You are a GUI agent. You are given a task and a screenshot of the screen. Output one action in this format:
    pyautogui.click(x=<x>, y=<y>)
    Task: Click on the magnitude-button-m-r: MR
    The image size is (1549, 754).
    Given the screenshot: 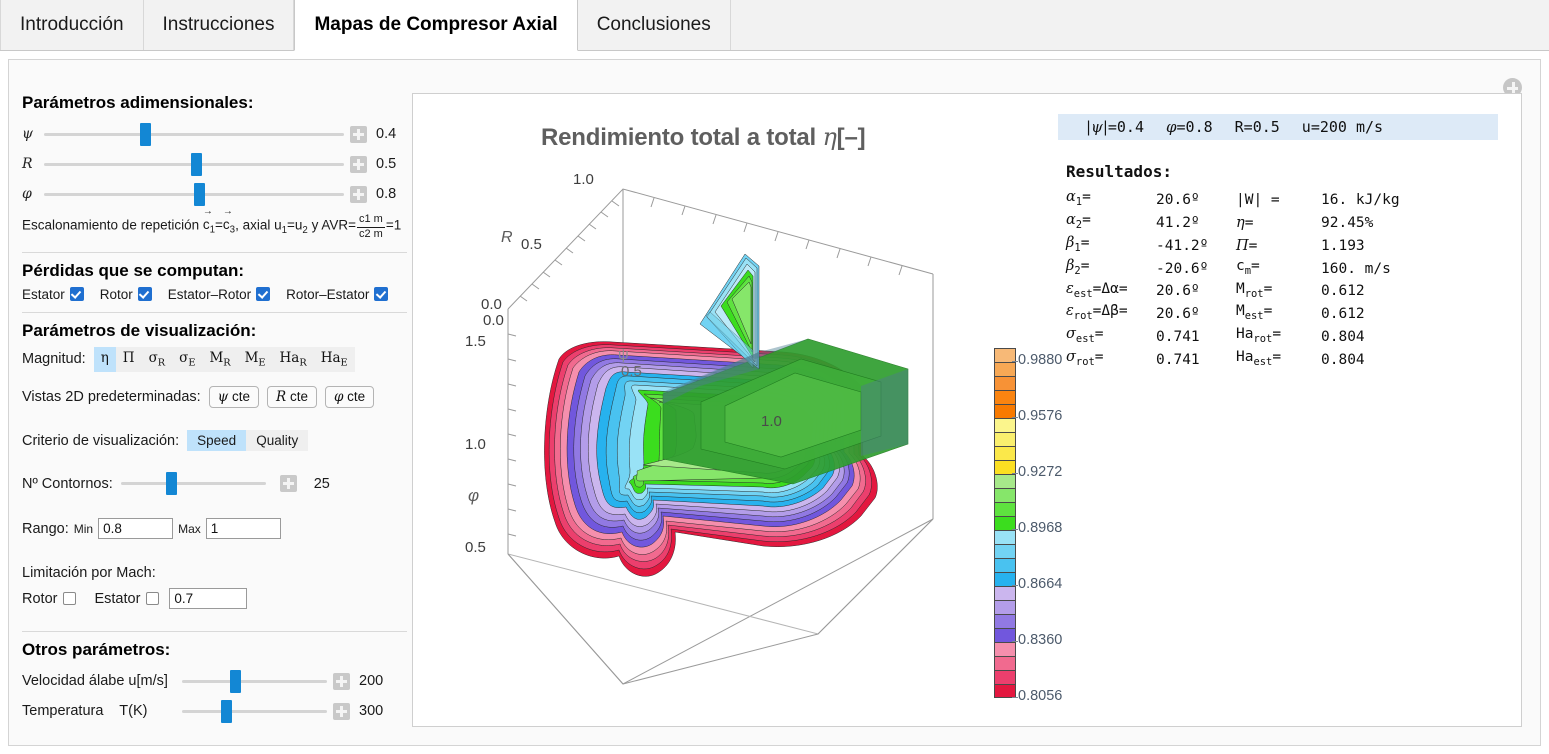 What is the action you would take?
    pyautogui.click(x=219, y=360)
    